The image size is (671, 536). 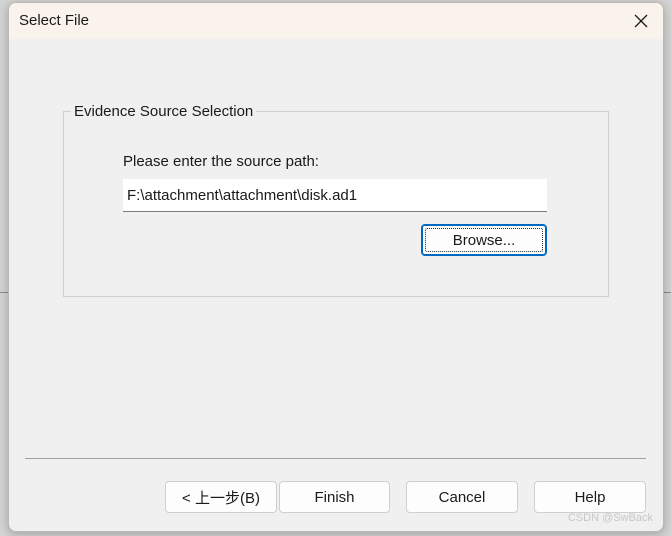 What do you see at coordinates (610, 518) in the screenshot?
I see `watermark: CSDN @SwBack` at bounding box center [610, 518].